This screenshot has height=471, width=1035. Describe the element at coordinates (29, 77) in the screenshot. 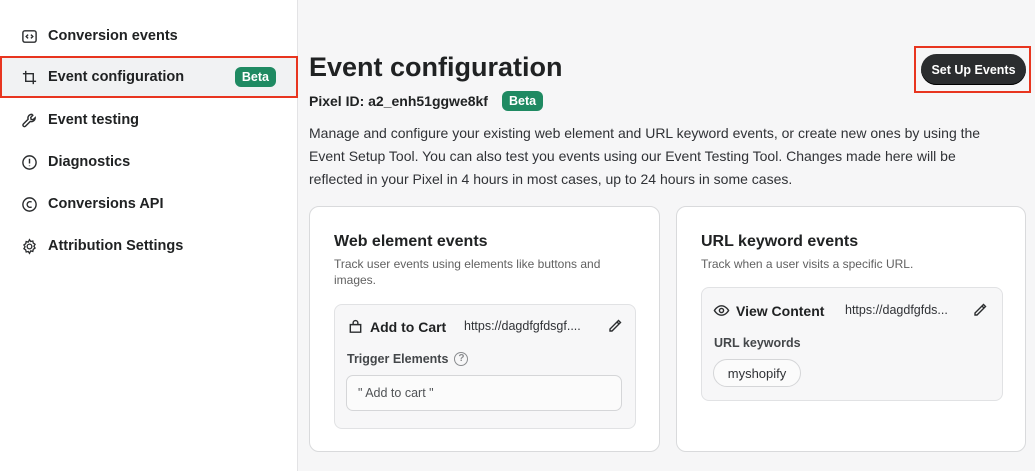

I see `crop-icon` at that location.